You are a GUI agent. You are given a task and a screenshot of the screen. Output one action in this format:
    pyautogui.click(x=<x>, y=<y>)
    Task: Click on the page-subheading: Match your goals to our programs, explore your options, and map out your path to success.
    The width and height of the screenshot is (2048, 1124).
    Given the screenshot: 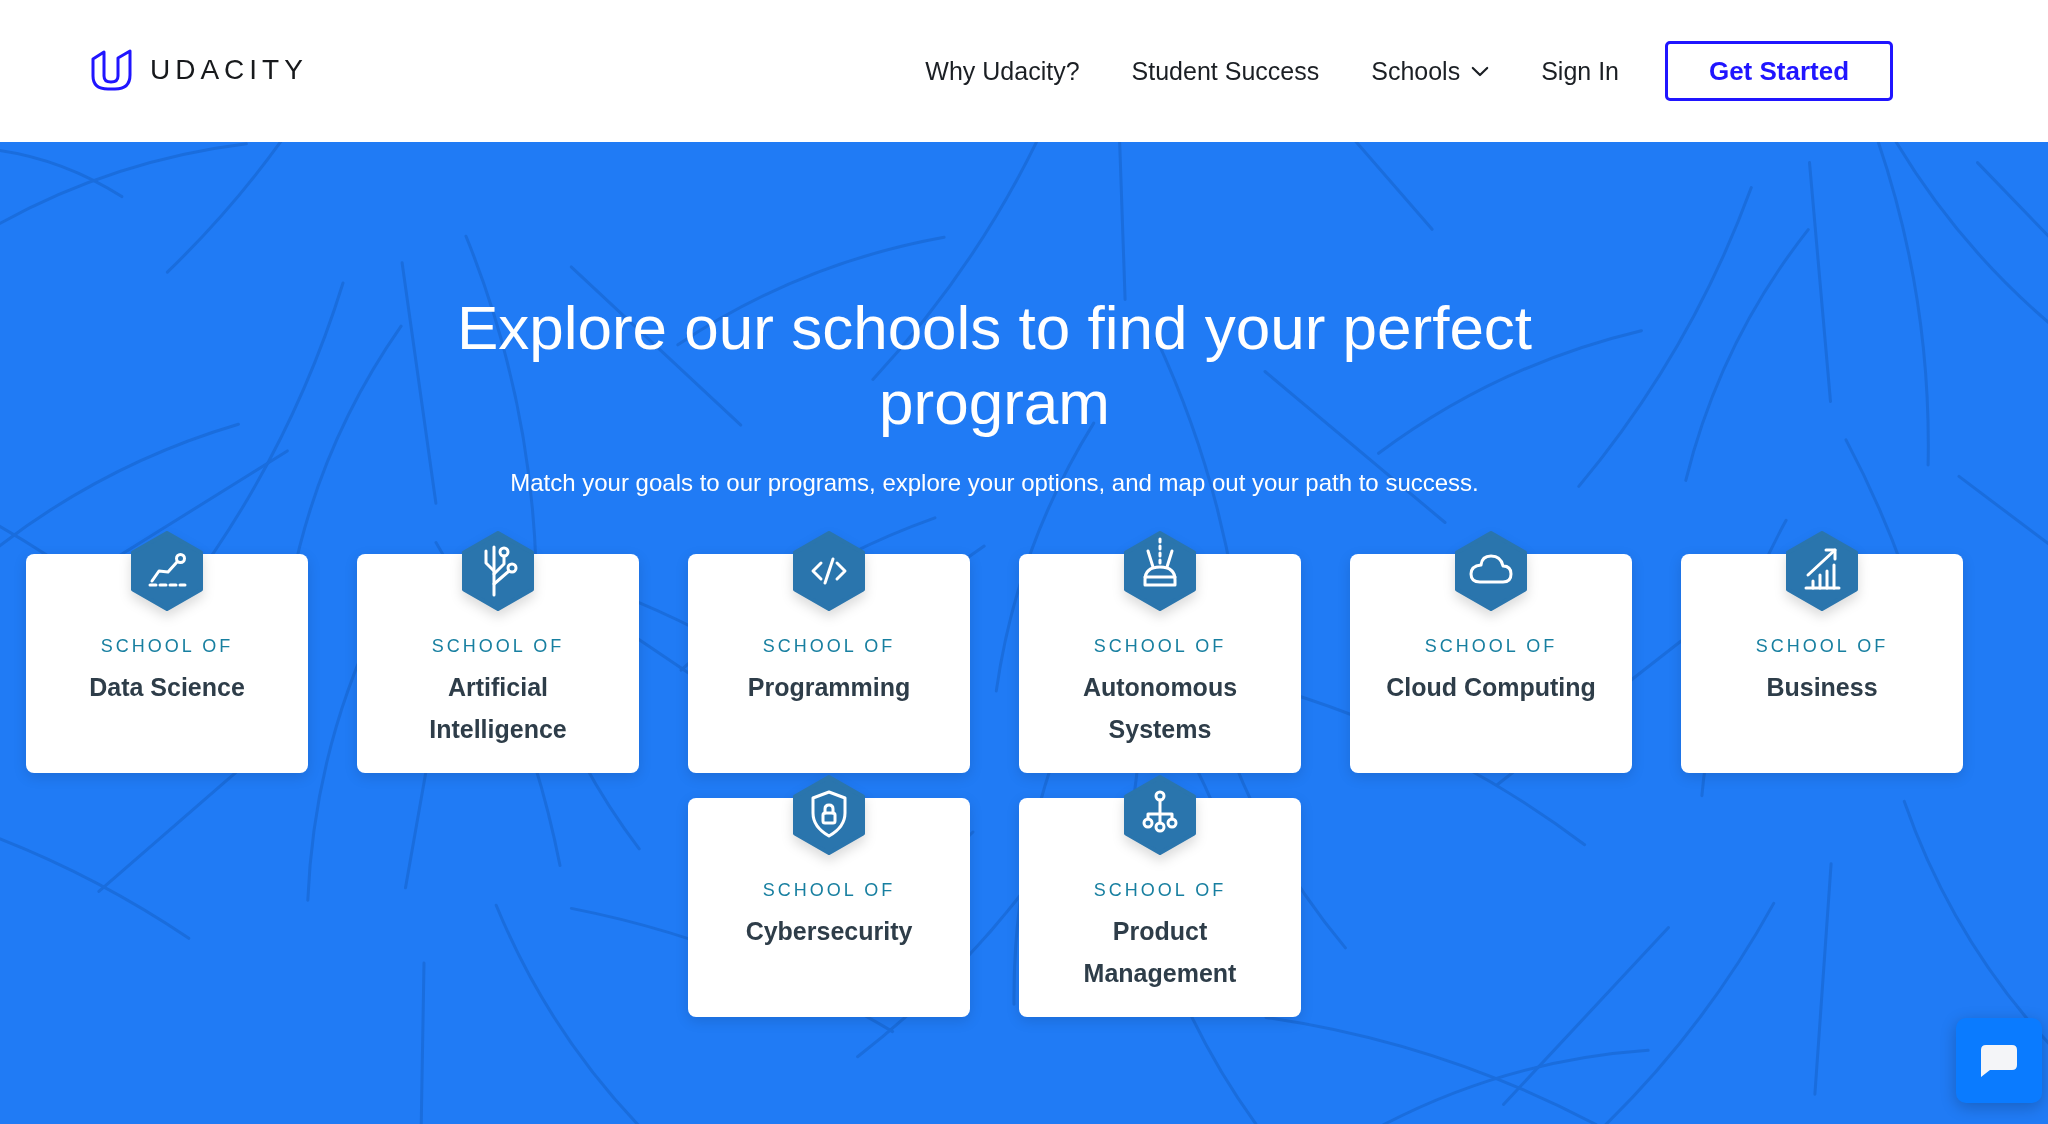 What is the action you would take?
    pyautogui.click(x=994, y=483)
    